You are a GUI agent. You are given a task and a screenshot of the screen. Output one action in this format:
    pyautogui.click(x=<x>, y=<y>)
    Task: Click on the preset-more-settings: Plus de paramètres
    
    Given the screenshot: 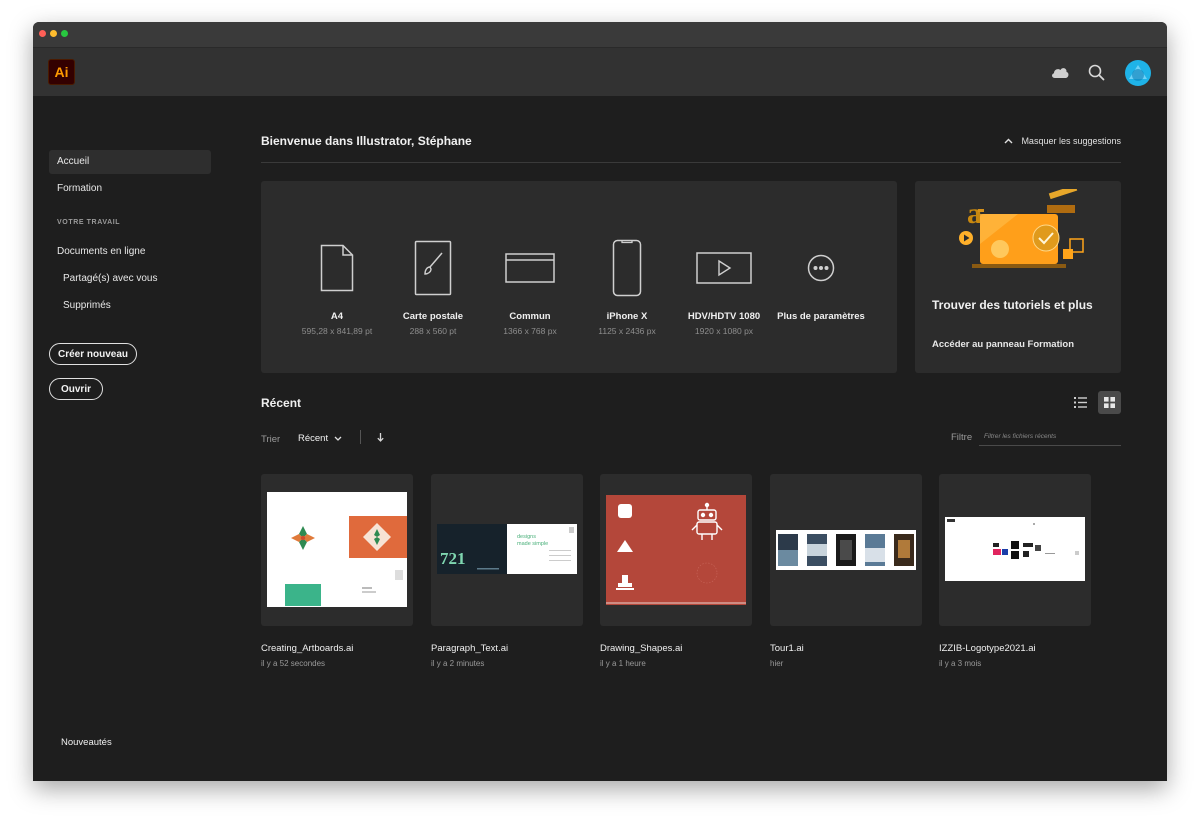 What is the action you would take?
    pyautogui.click(x=821, y=282)
    